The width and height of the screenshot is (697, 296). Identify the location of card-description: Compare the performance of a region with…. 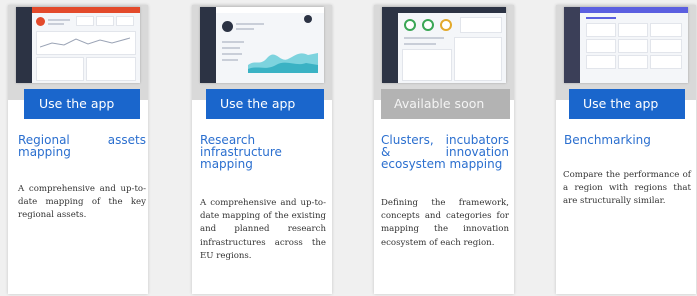
(627, 188).